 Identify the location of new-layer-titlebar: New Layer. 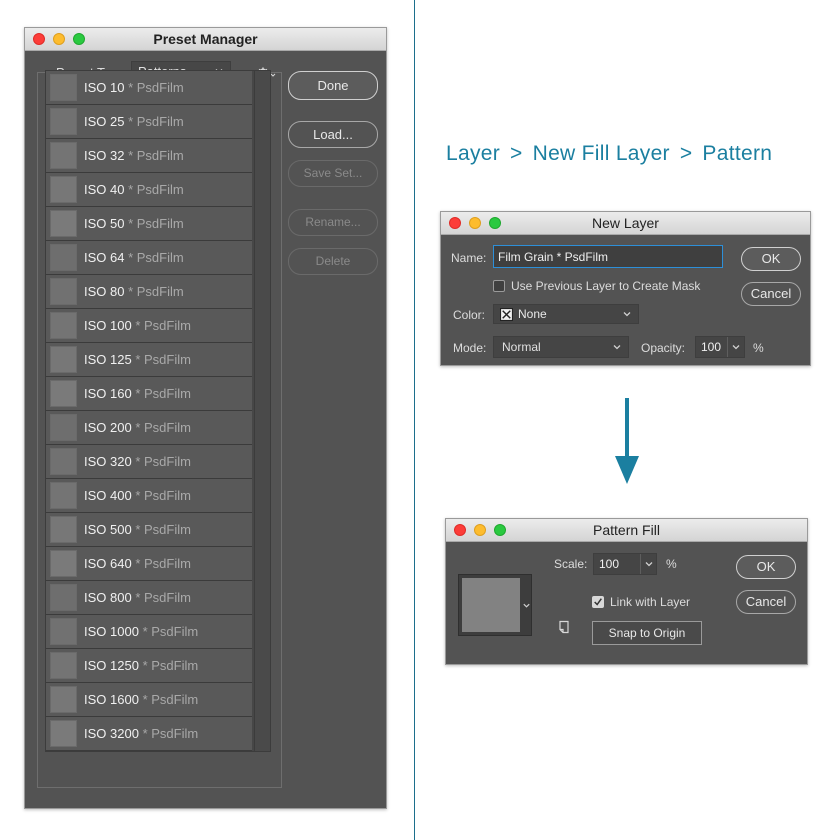
(625, 223).